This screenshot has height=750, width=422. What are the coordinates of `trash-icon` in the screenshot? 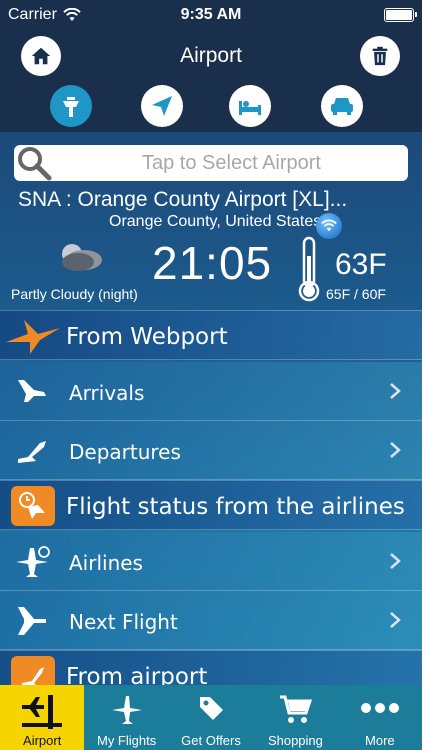 It's located at (380, 56).